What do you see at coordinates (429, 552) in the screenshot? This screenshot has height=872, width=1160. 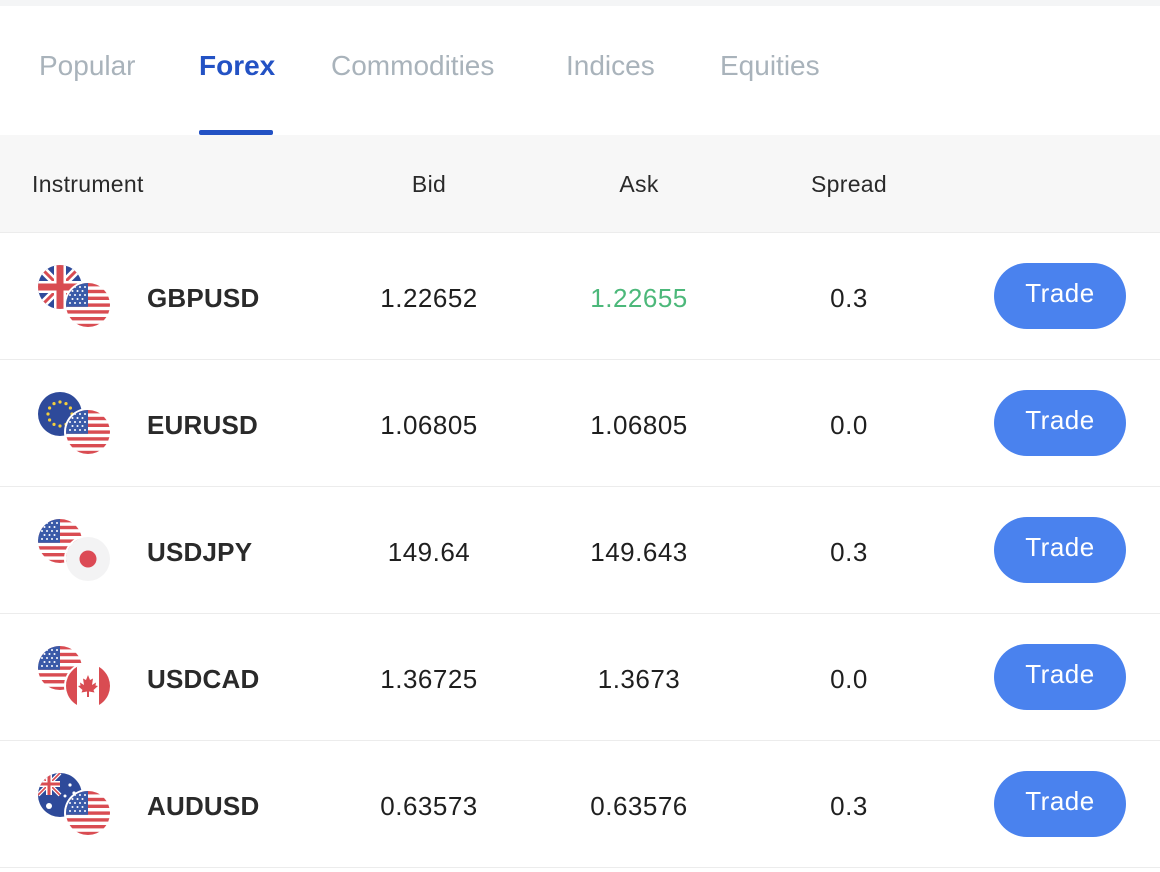 I see `bid-price: 149.64` at bounding box center [429, 552].